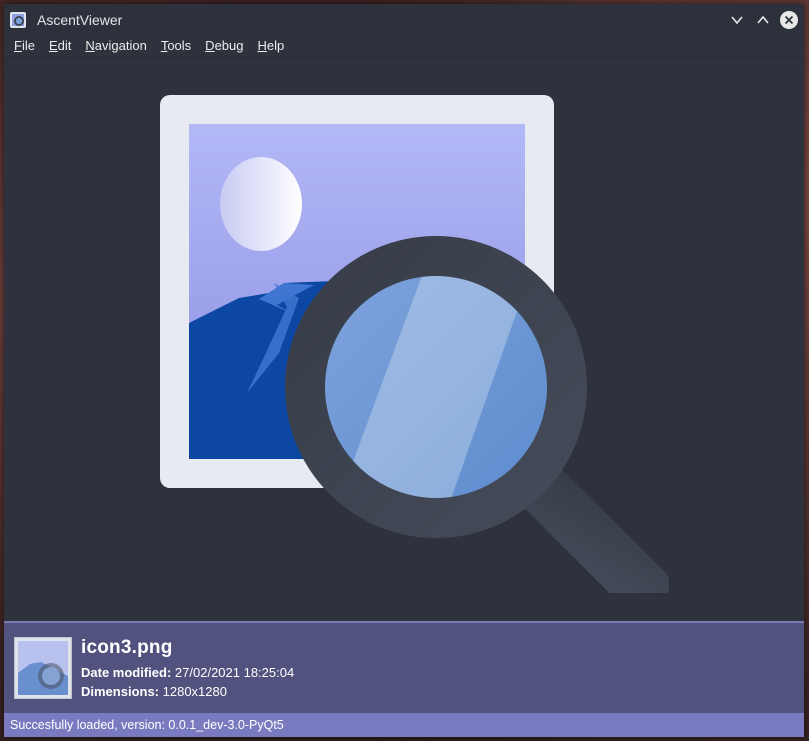 This screenshot has height=741, width=809. I want to click on menu-file: File, so click(23, 46).